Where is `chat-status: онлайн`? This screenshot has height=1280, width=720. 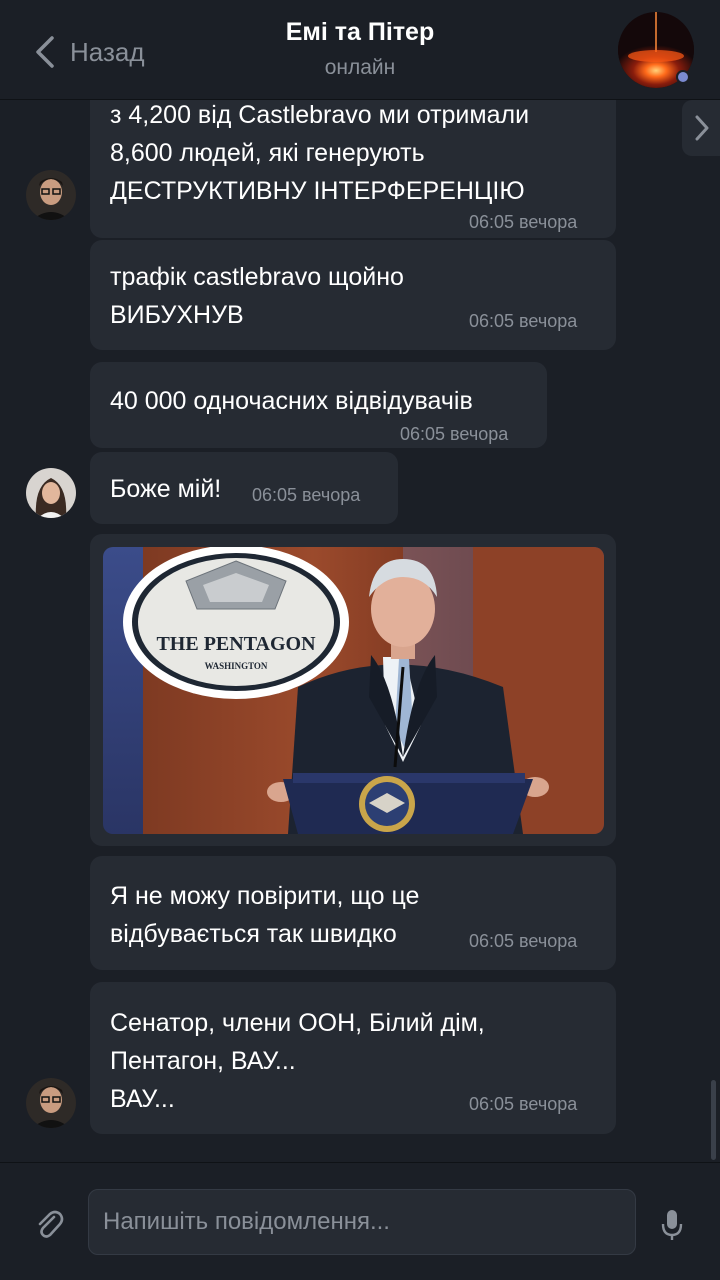 chat-status: онлайн is located at coordinates (360, 67).